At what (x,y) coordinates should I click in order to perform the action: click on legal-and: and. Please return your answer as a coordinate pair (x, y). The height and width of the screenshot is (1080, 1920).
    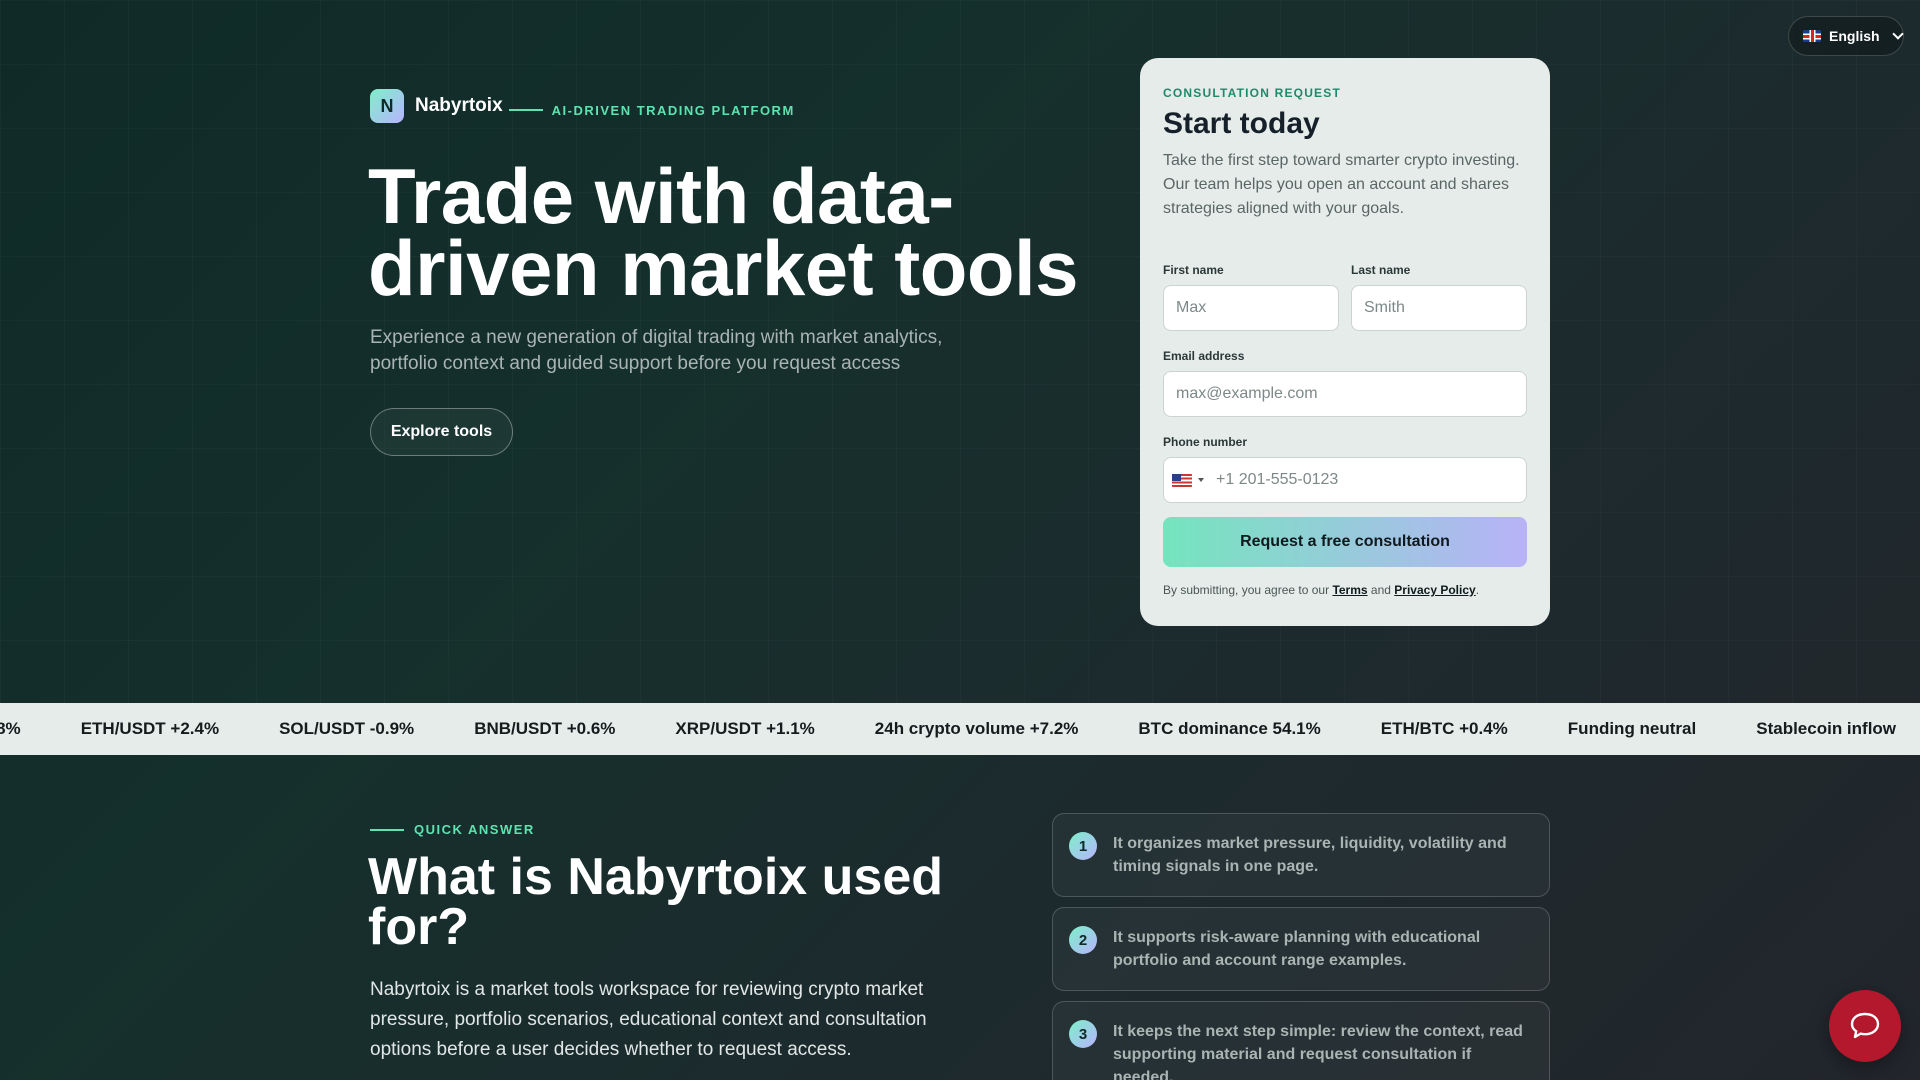
    Looking at the image, I should click on (1380, 590).